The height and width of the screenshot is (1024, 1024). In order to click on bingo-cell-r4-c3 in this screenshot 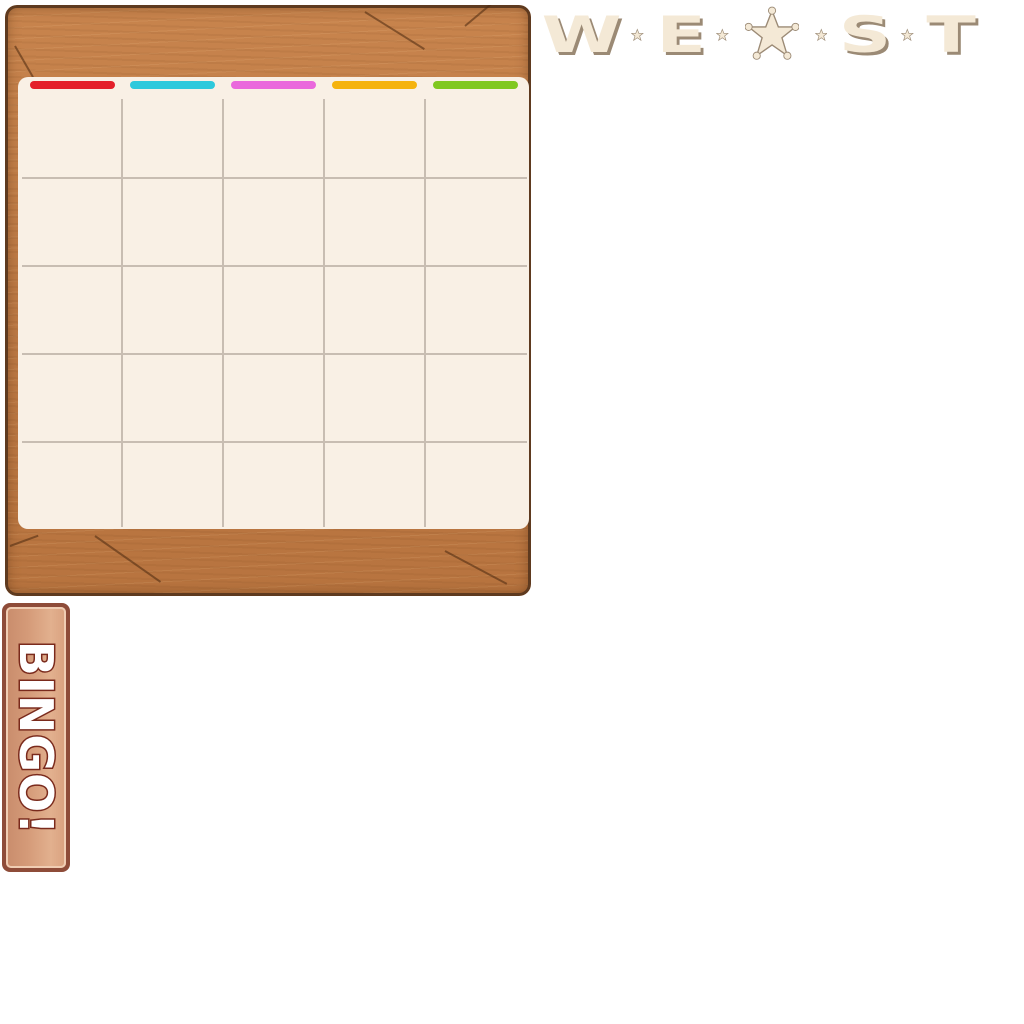, I will do `click(272, 396)`.